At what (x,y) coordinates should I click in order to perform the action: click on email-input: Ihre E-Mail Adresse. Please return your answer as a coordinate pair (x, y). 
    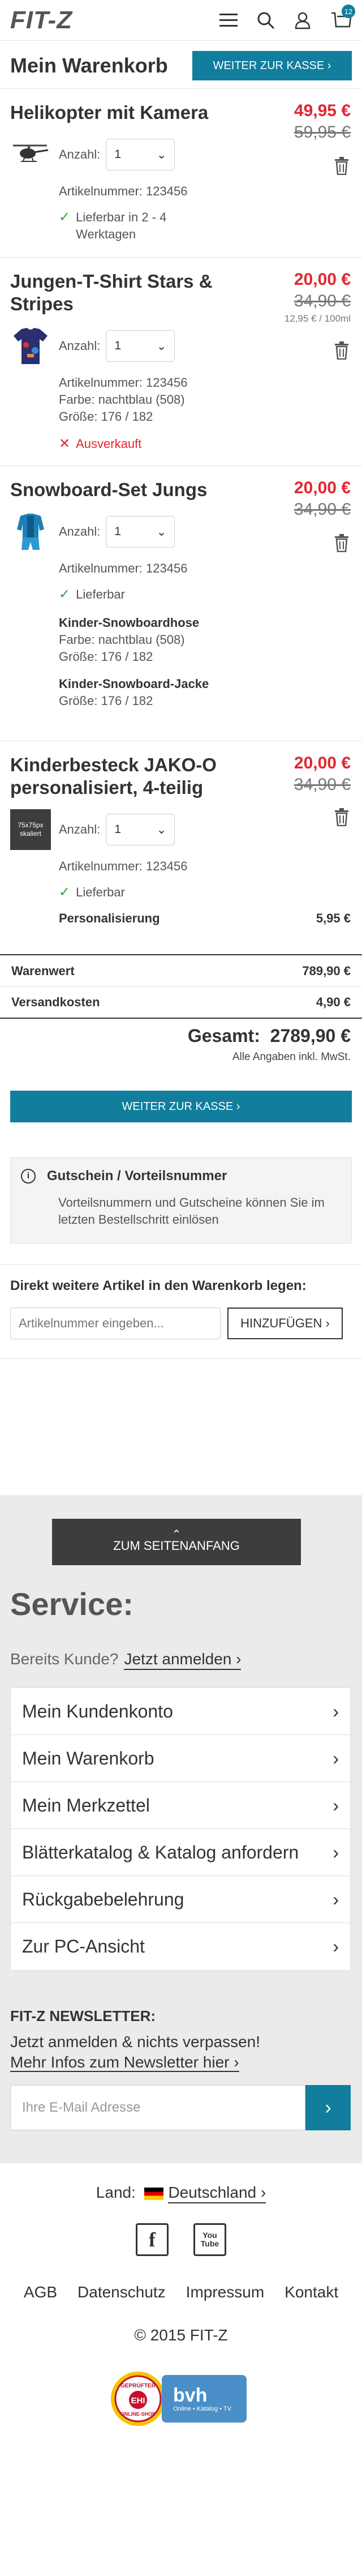
    Looking at the image, I should click on (157, 2107).